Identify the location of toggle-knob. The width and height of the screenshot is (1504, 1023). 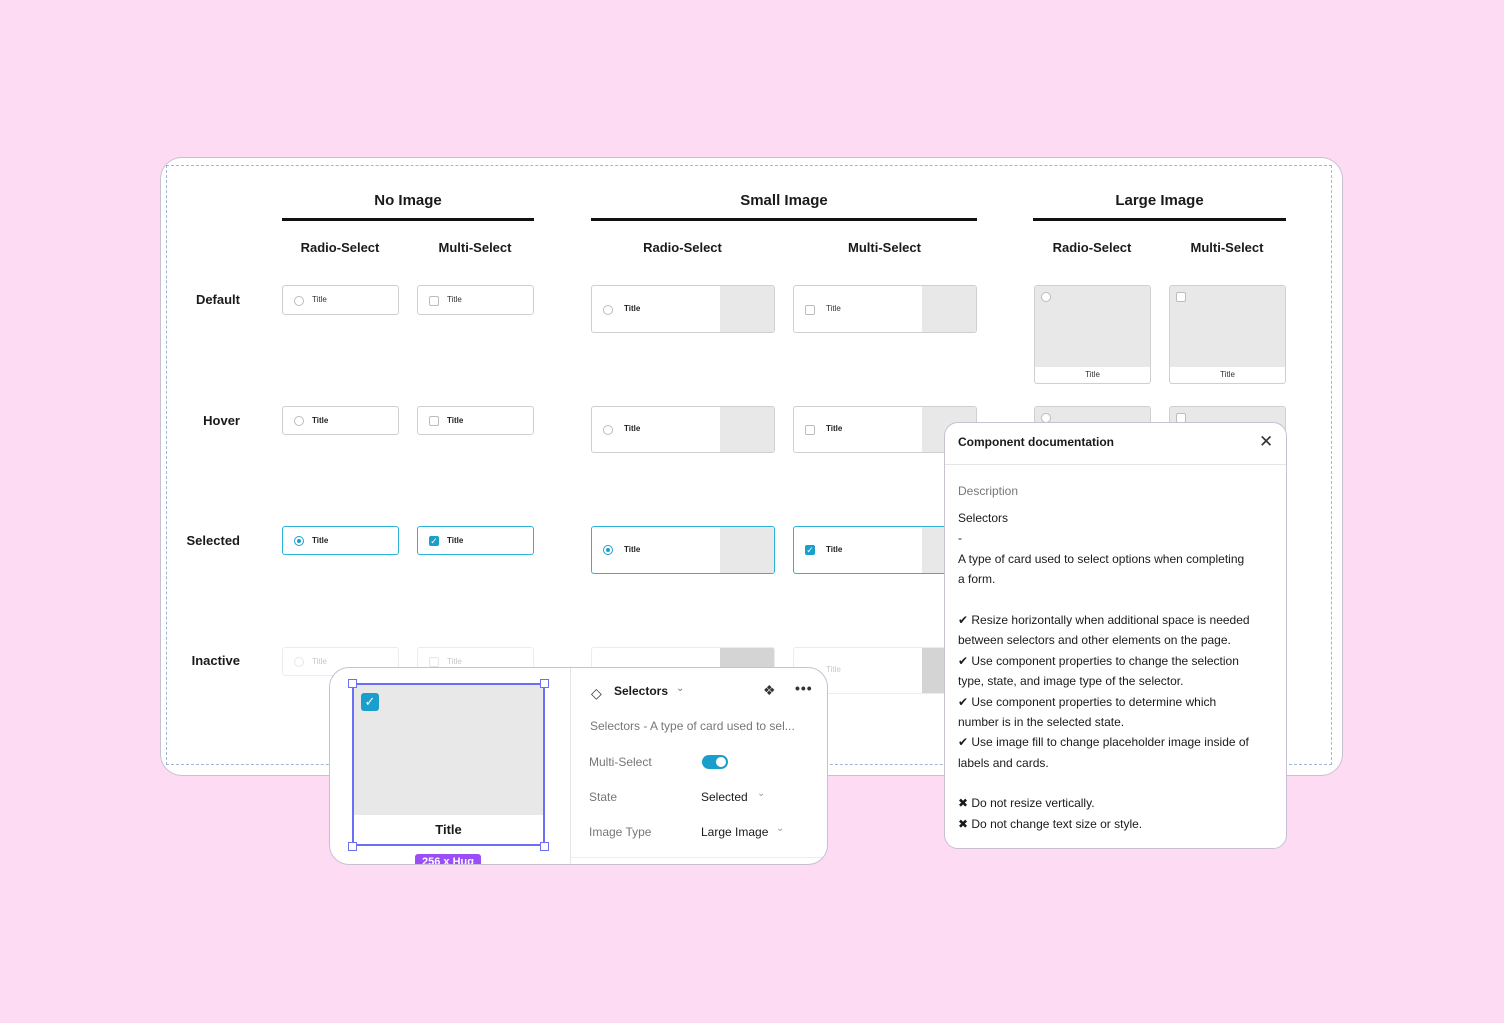
(721, 762).